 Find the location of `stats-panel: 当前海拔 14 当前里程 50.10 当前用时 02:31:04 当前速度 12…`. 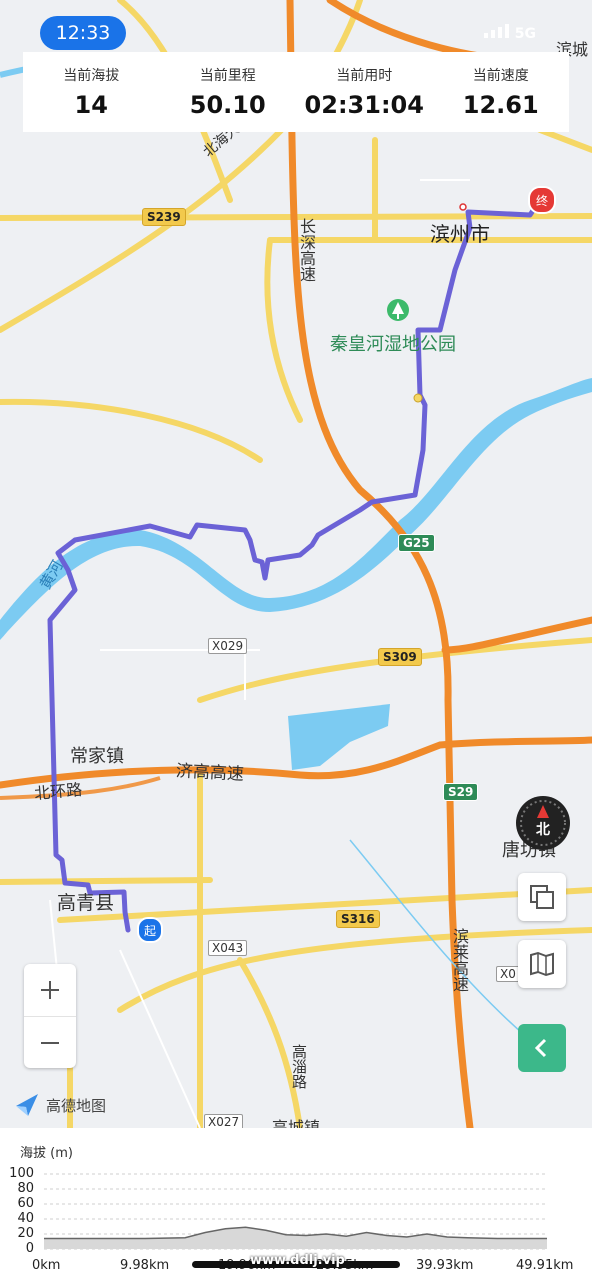

stats-panel: 当前海拔 14 当前里程 50.10 当前用时 02:31:04 当前速度 12… is located at coordinates (296, 92).